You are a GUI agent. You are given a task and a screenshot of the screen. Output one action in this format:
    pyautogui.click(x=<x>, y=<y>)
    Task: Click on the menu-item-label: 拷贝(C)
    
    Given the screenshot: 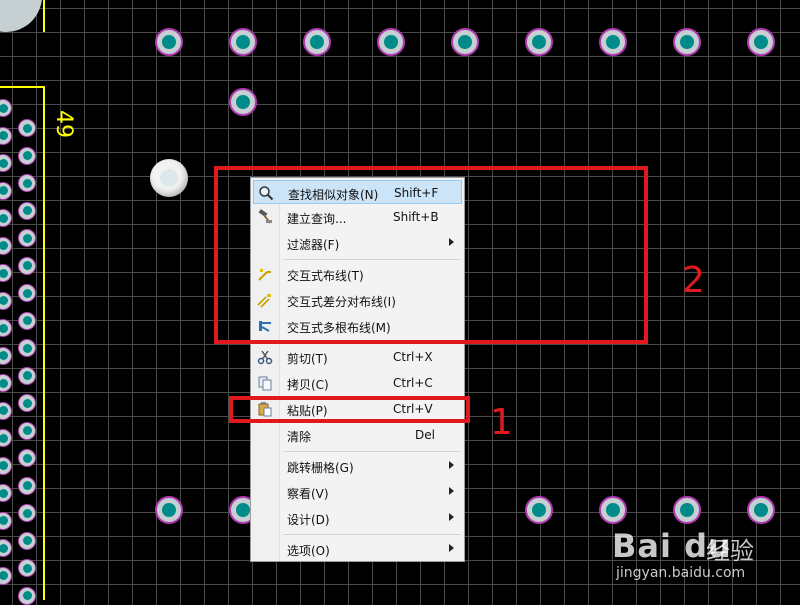 What is the action you would take?
    pyautogui.click(x=308, y=385)
    